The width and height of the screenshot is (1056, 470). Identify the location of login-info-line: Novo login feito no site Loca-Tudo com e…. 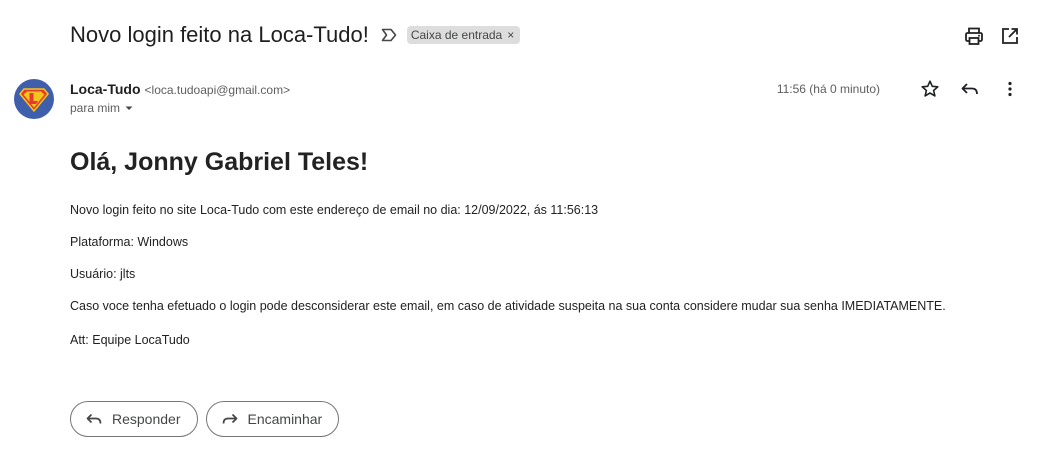
(334, 210).